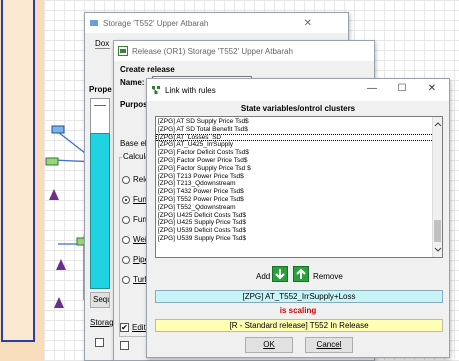  I want to click on release-field: [R - Standard release] T552 In Release, so click(299, 325).